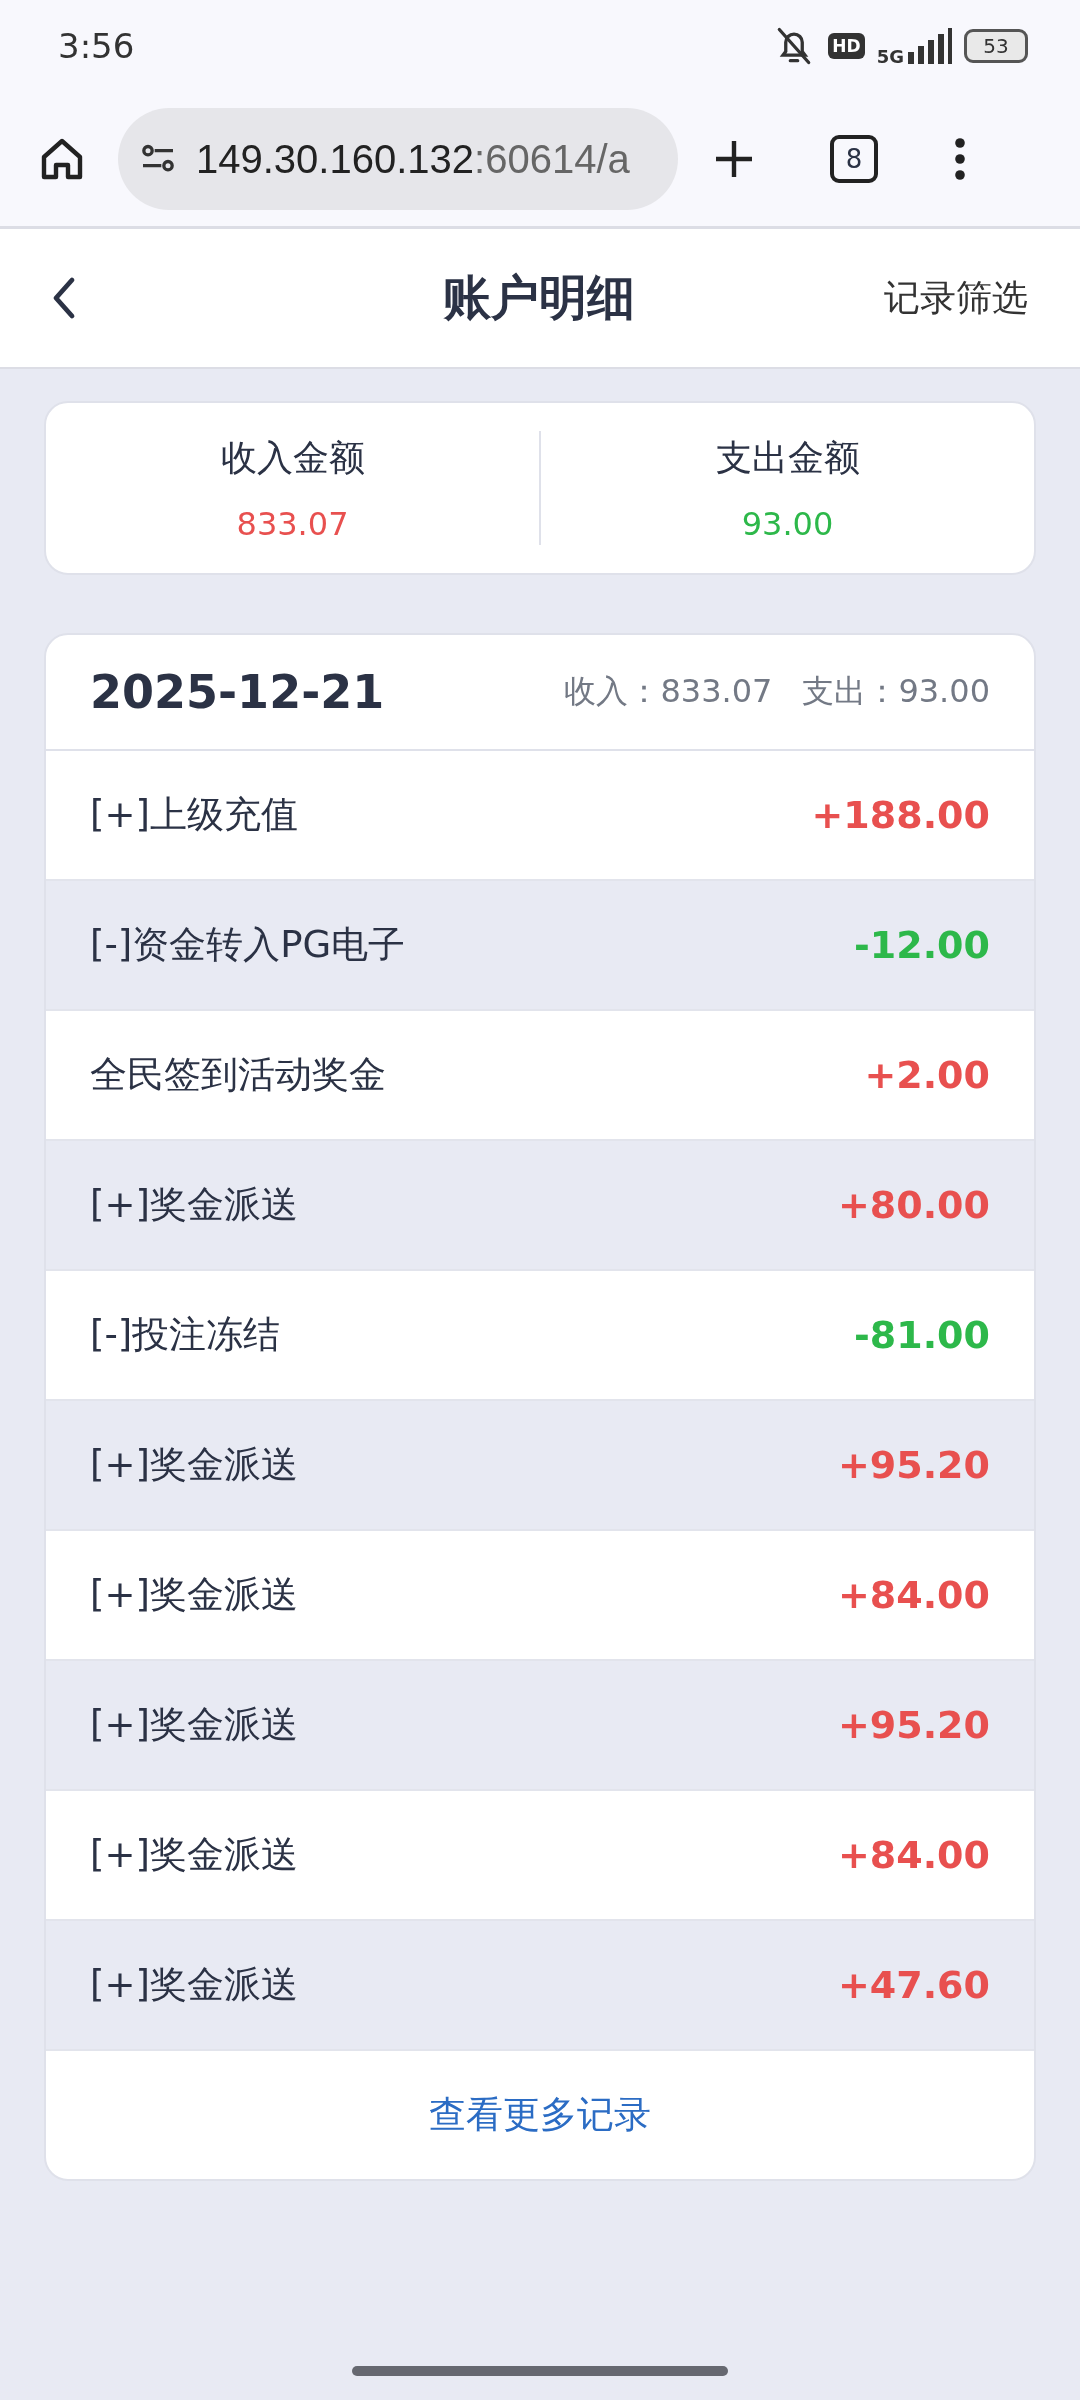 This screenshot has width=1080, height=2400. I want to click on day-income: 收入：833.07, so click(668, 691).